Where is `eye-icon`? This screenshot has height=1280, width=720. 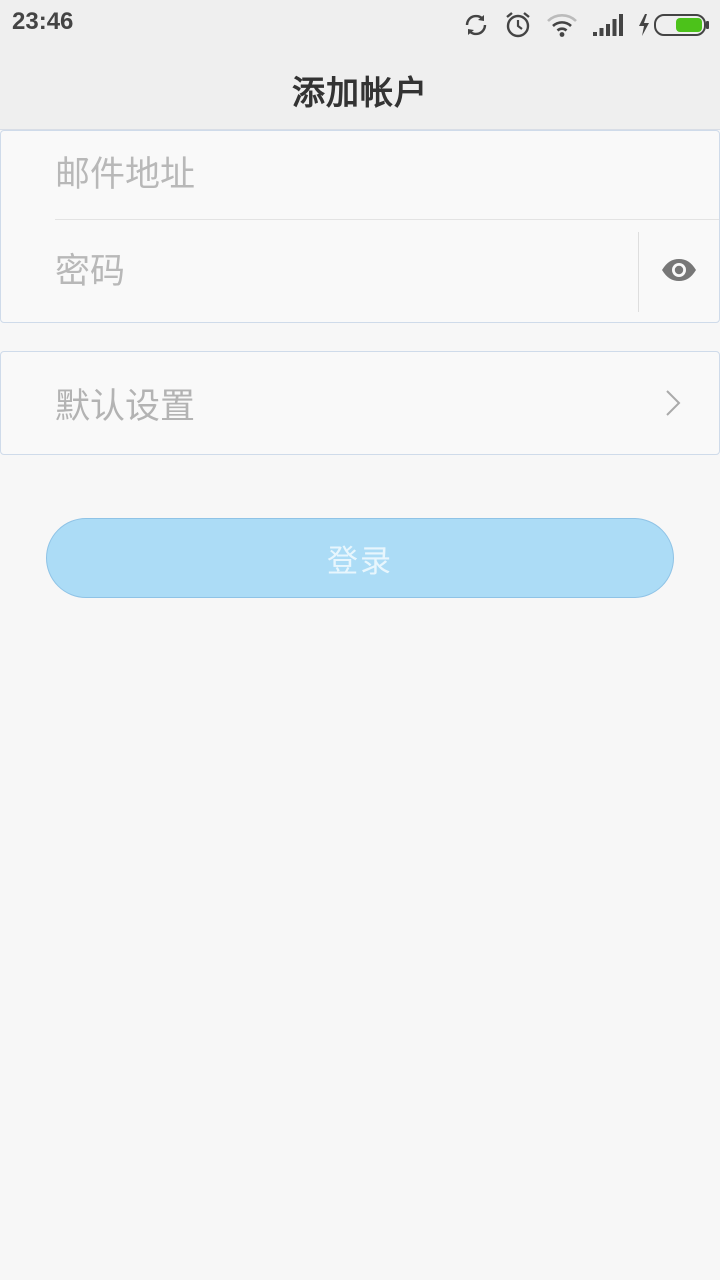 eye-icon is located at coordinates (679, 272).